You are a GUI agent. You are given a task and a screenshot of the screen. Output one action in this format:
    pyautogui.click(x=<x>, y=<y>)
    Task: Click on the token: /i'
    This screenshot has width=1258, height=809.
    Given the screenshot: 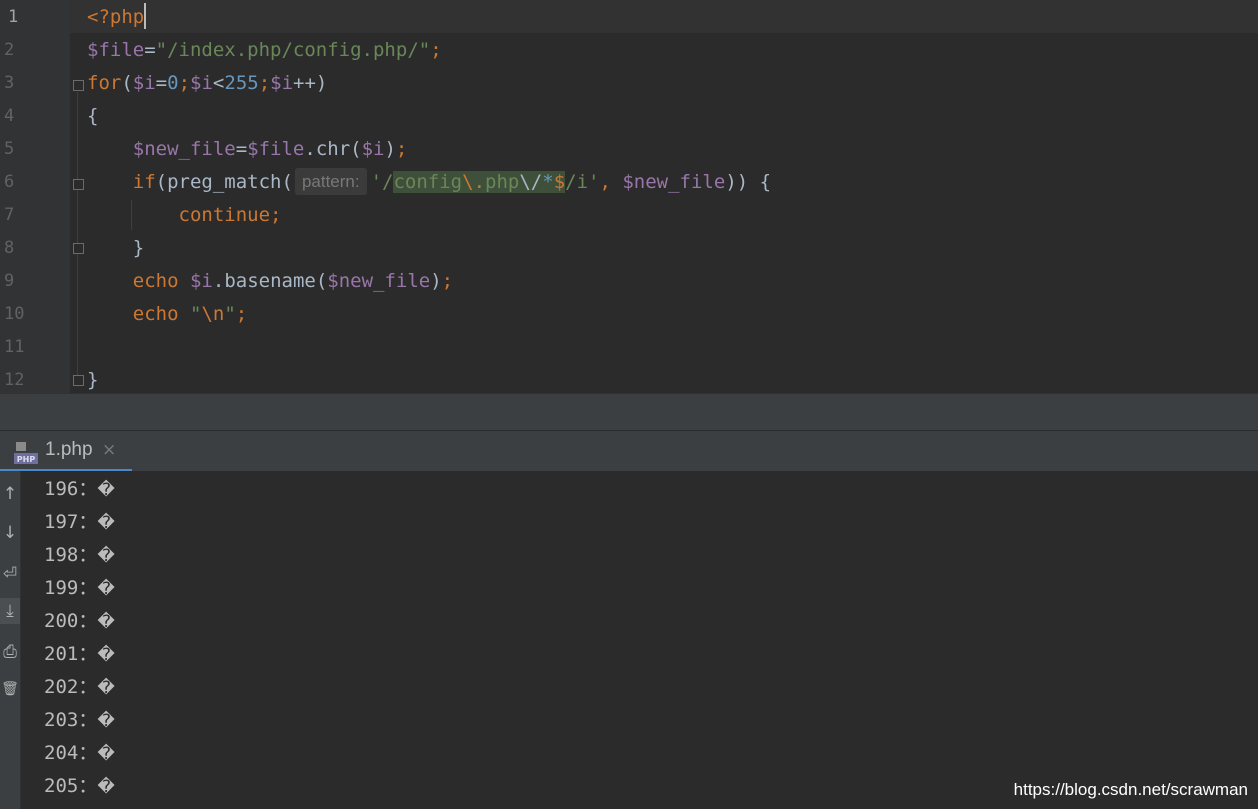 What is the action you would take?
    pyautogui.click(x=582, y=182)
    